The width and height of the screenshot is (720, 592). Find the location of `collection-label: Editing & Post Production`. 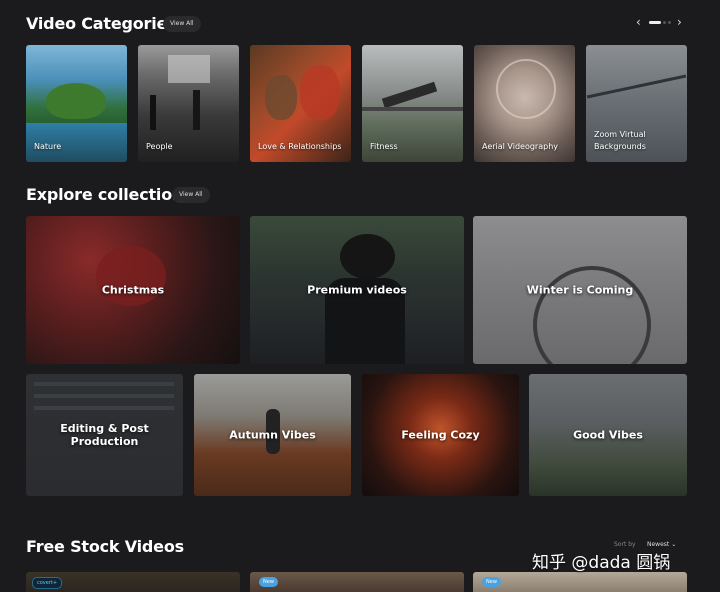

collection-label: Editing & Post Production is located at coordinates (104, 435).